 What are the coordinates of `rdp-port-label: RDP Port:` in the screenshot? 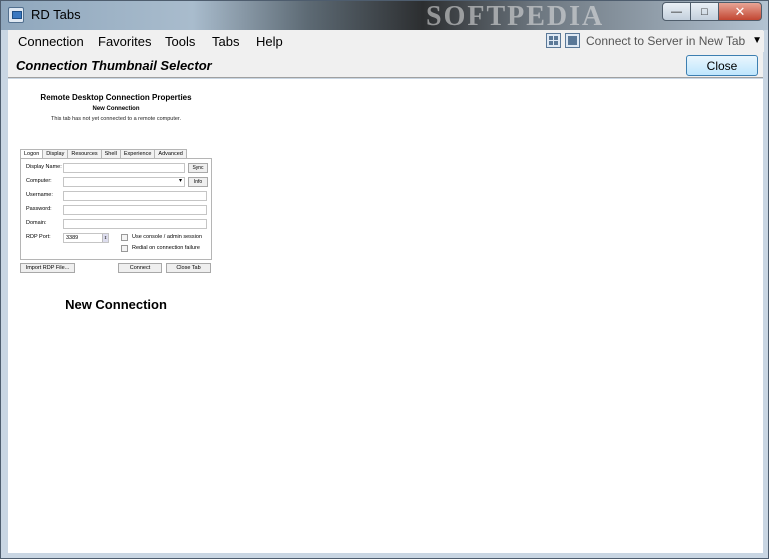 It's located at (38, 237).